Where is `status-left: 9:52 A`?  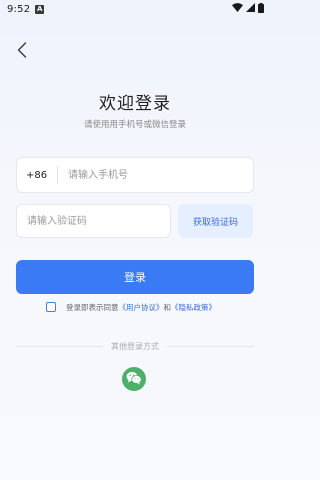
status-left: 9:52 A is located at coordinates (26, 9).